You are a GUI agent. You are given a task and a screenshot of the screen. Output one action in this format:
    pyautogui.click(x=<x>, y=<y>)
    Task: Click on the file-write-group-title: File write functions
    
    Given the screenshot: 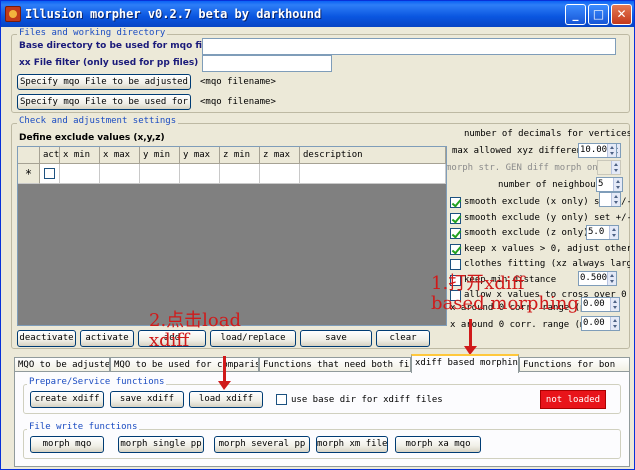 What is the action you would take?
    pyautogui.click(x=83, y=427)
    